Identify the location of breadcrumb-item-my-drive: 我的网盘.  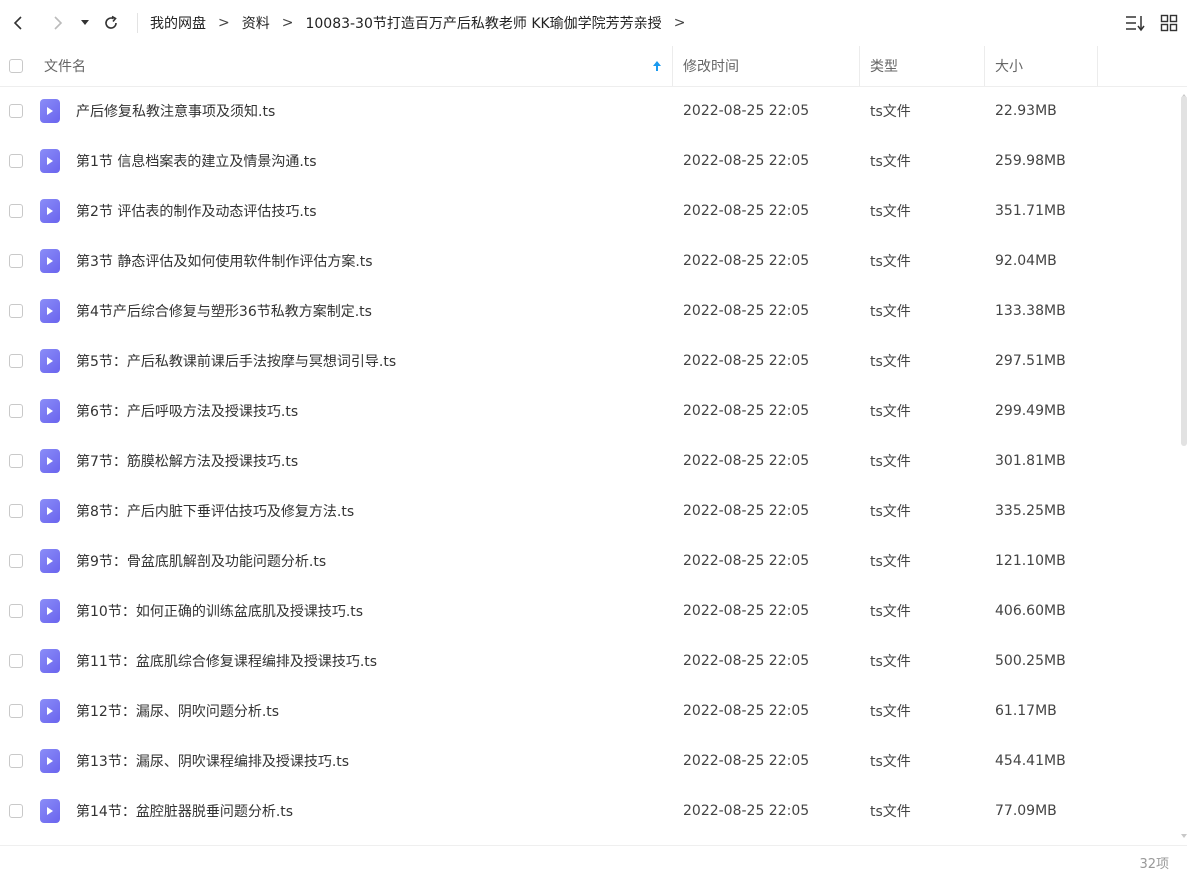
(178, 23).